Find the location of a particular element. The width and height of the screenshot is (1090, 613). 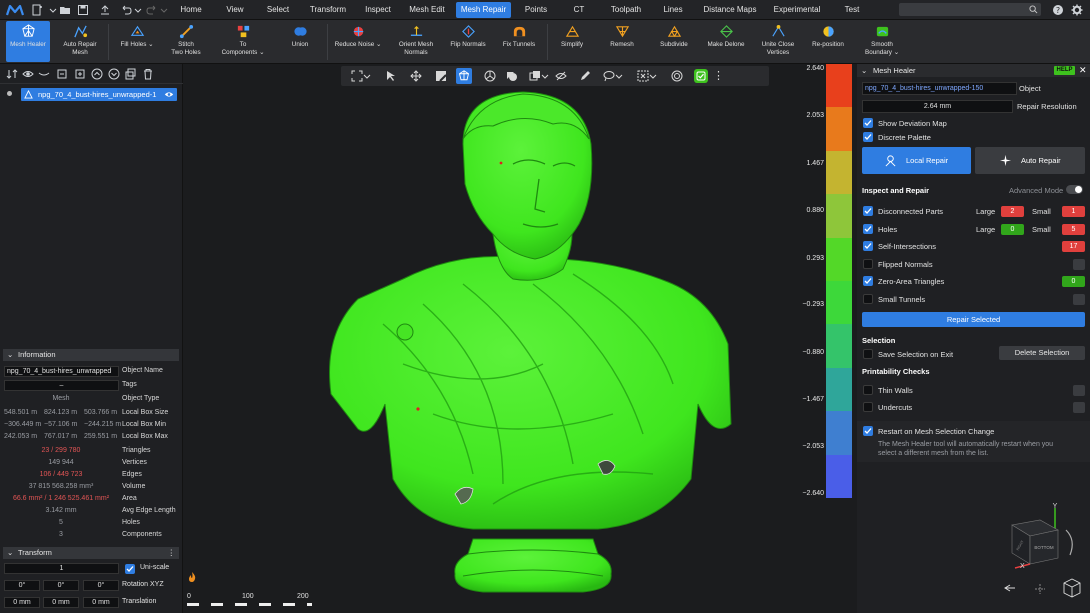

redo-icon is located at coordinates (152, 10).